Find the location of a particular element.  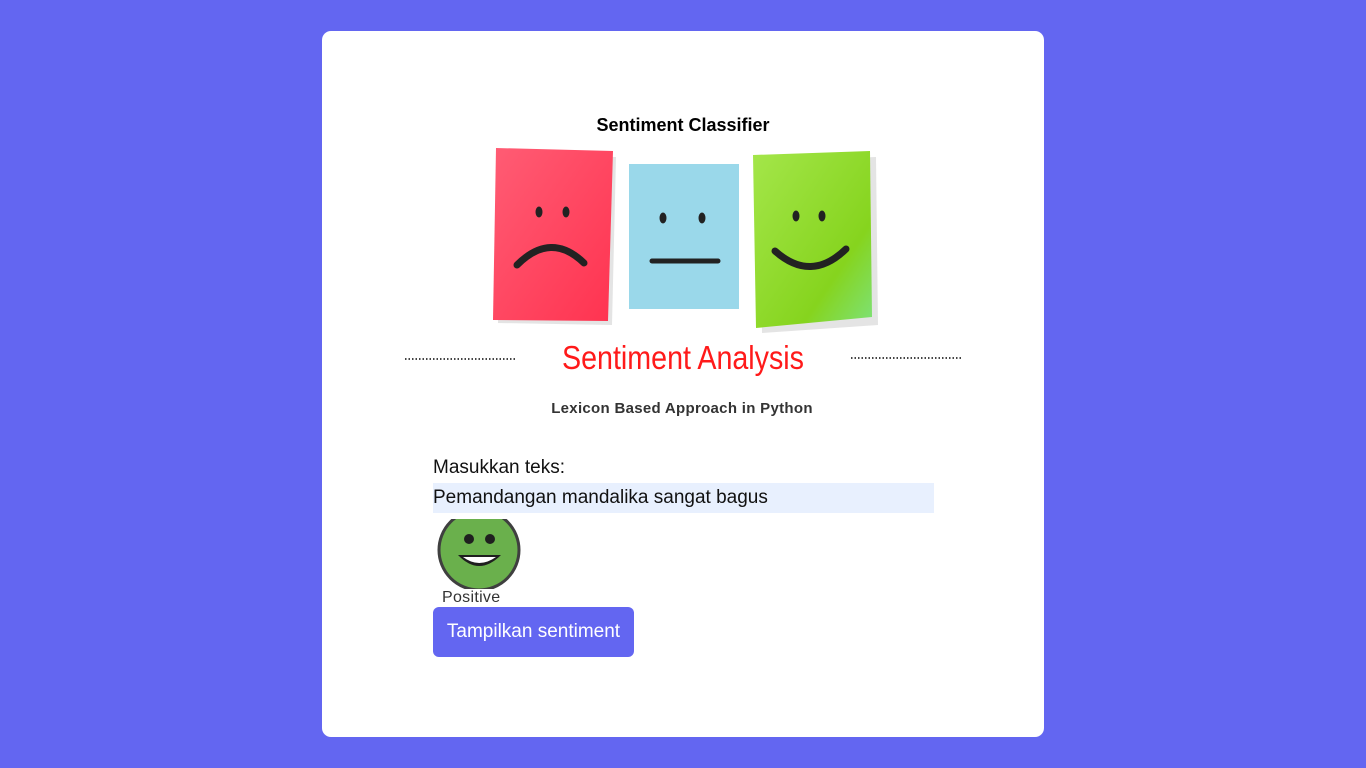

sentiment-label: Positive is located at coordinates (471, 597).